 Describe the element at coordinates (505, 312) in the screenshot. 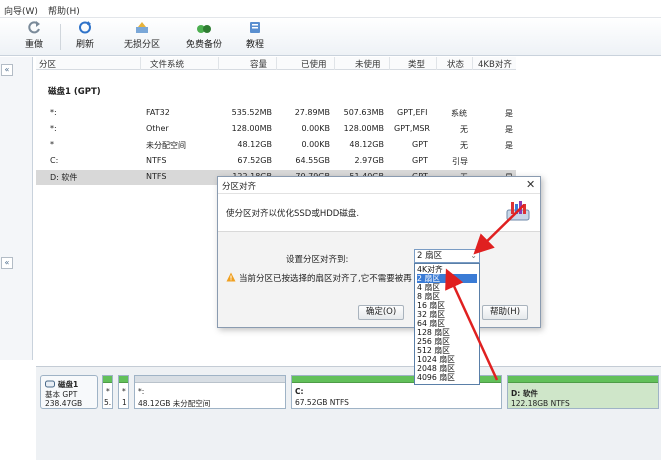

I see `help-button: 帮助(H)` at that location.